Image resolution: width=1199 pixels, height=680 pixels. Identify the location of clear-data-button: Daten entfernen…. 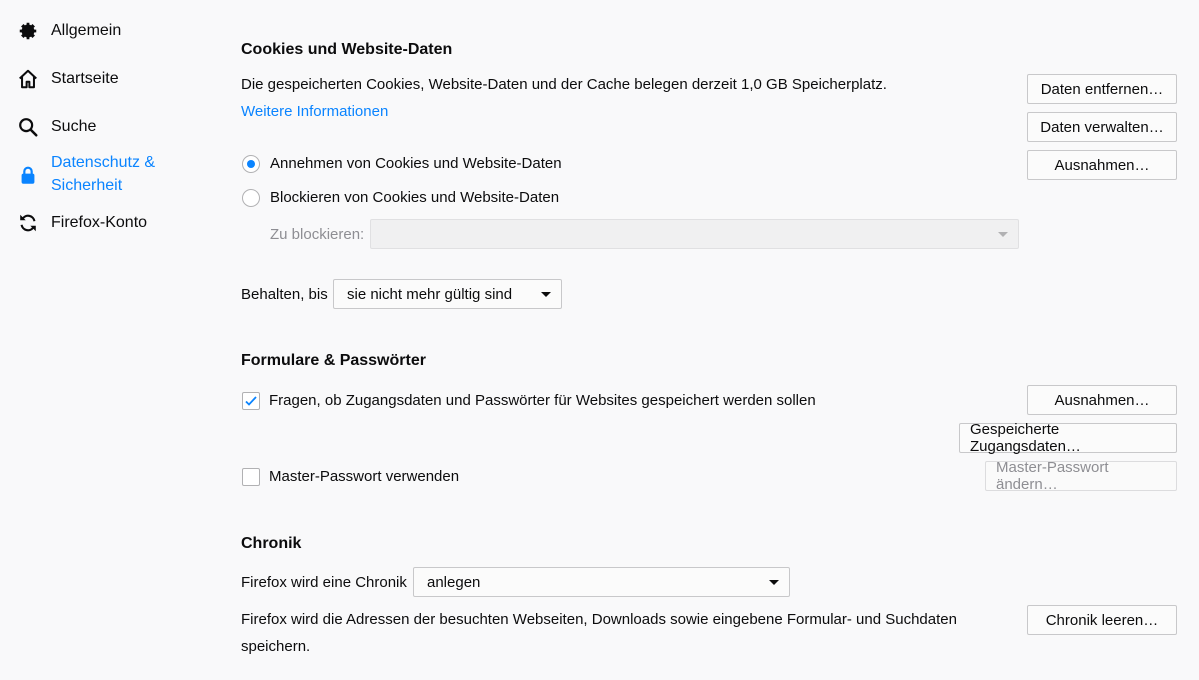
(1102, 89).